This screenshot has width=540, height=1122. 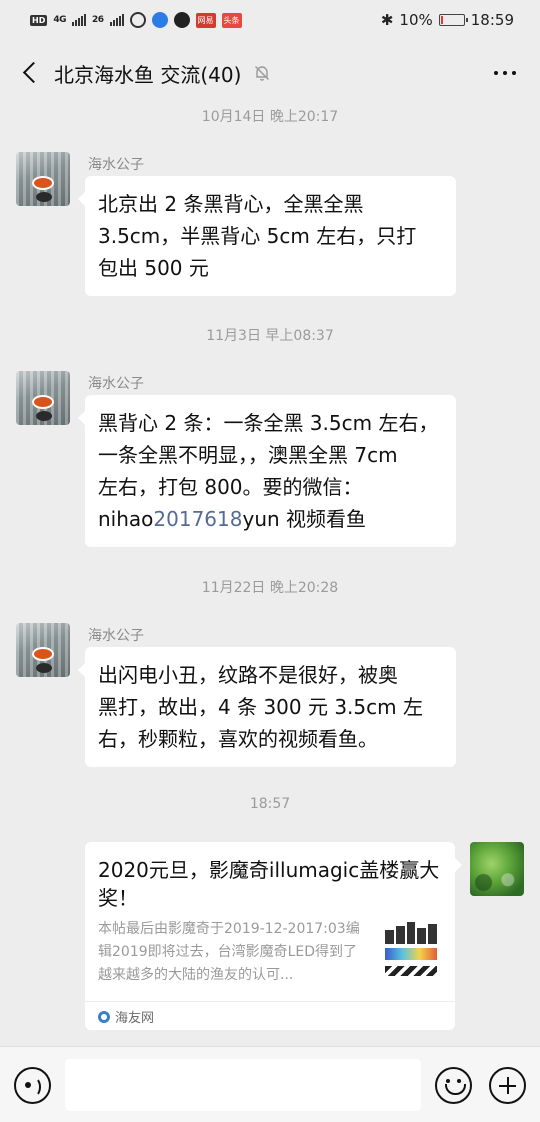 What do you see at coordinates (126, 519) in the screenshot?
I see `message-text: nihao` at bounding box center [126, 519].